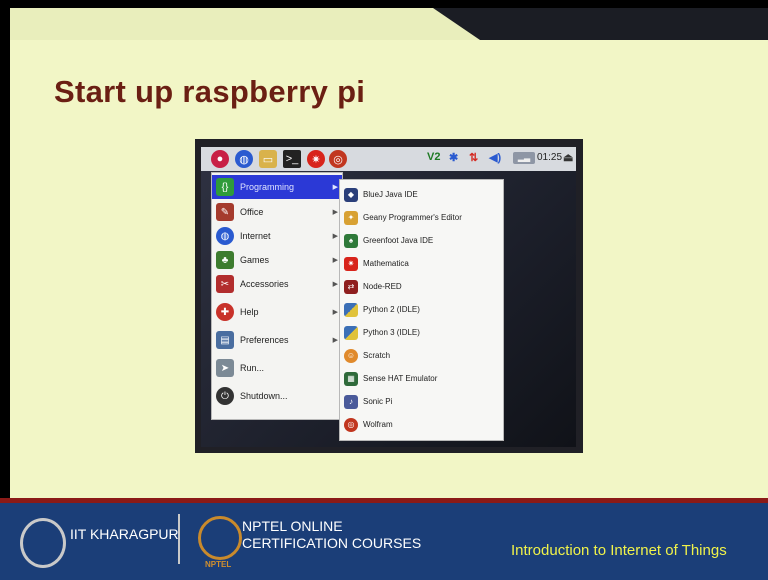 The height and width of the screenshot is (580, 768). I want to click on submenu-item-geany: ✦ Geany Programmer's Editor, so click(421, 217).